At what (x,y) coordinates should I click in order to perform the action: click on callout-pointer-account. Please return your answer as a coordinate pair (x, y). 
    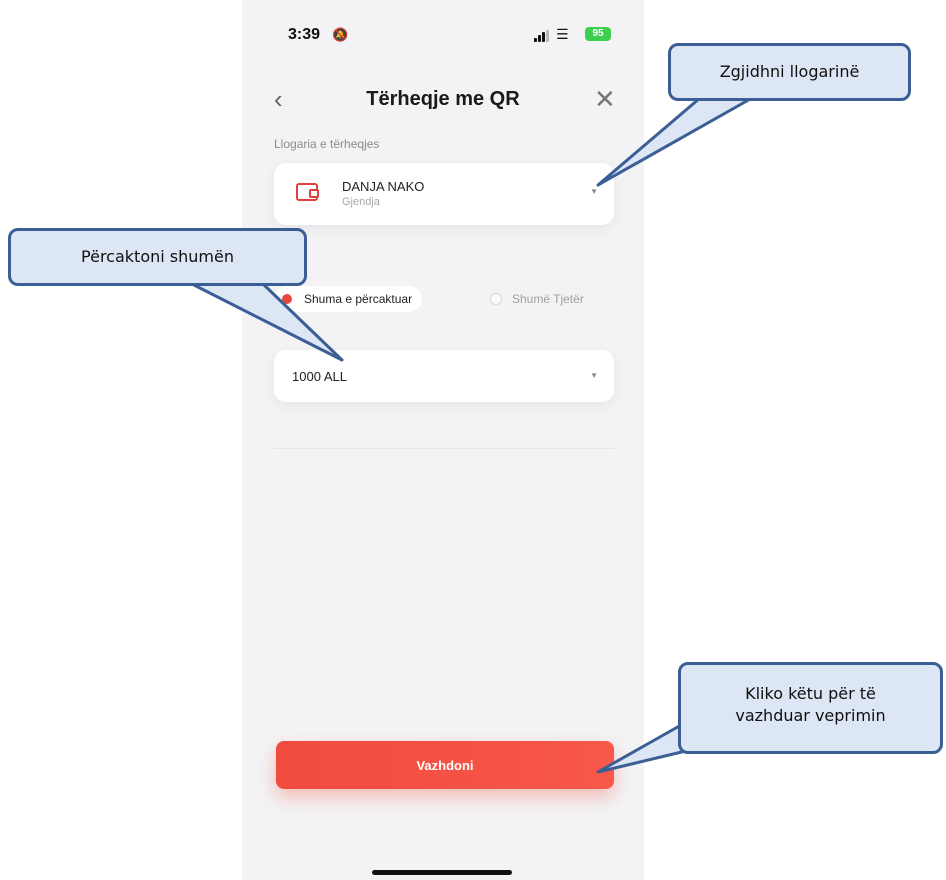
    Looking at the image, I should click on (675, 141).